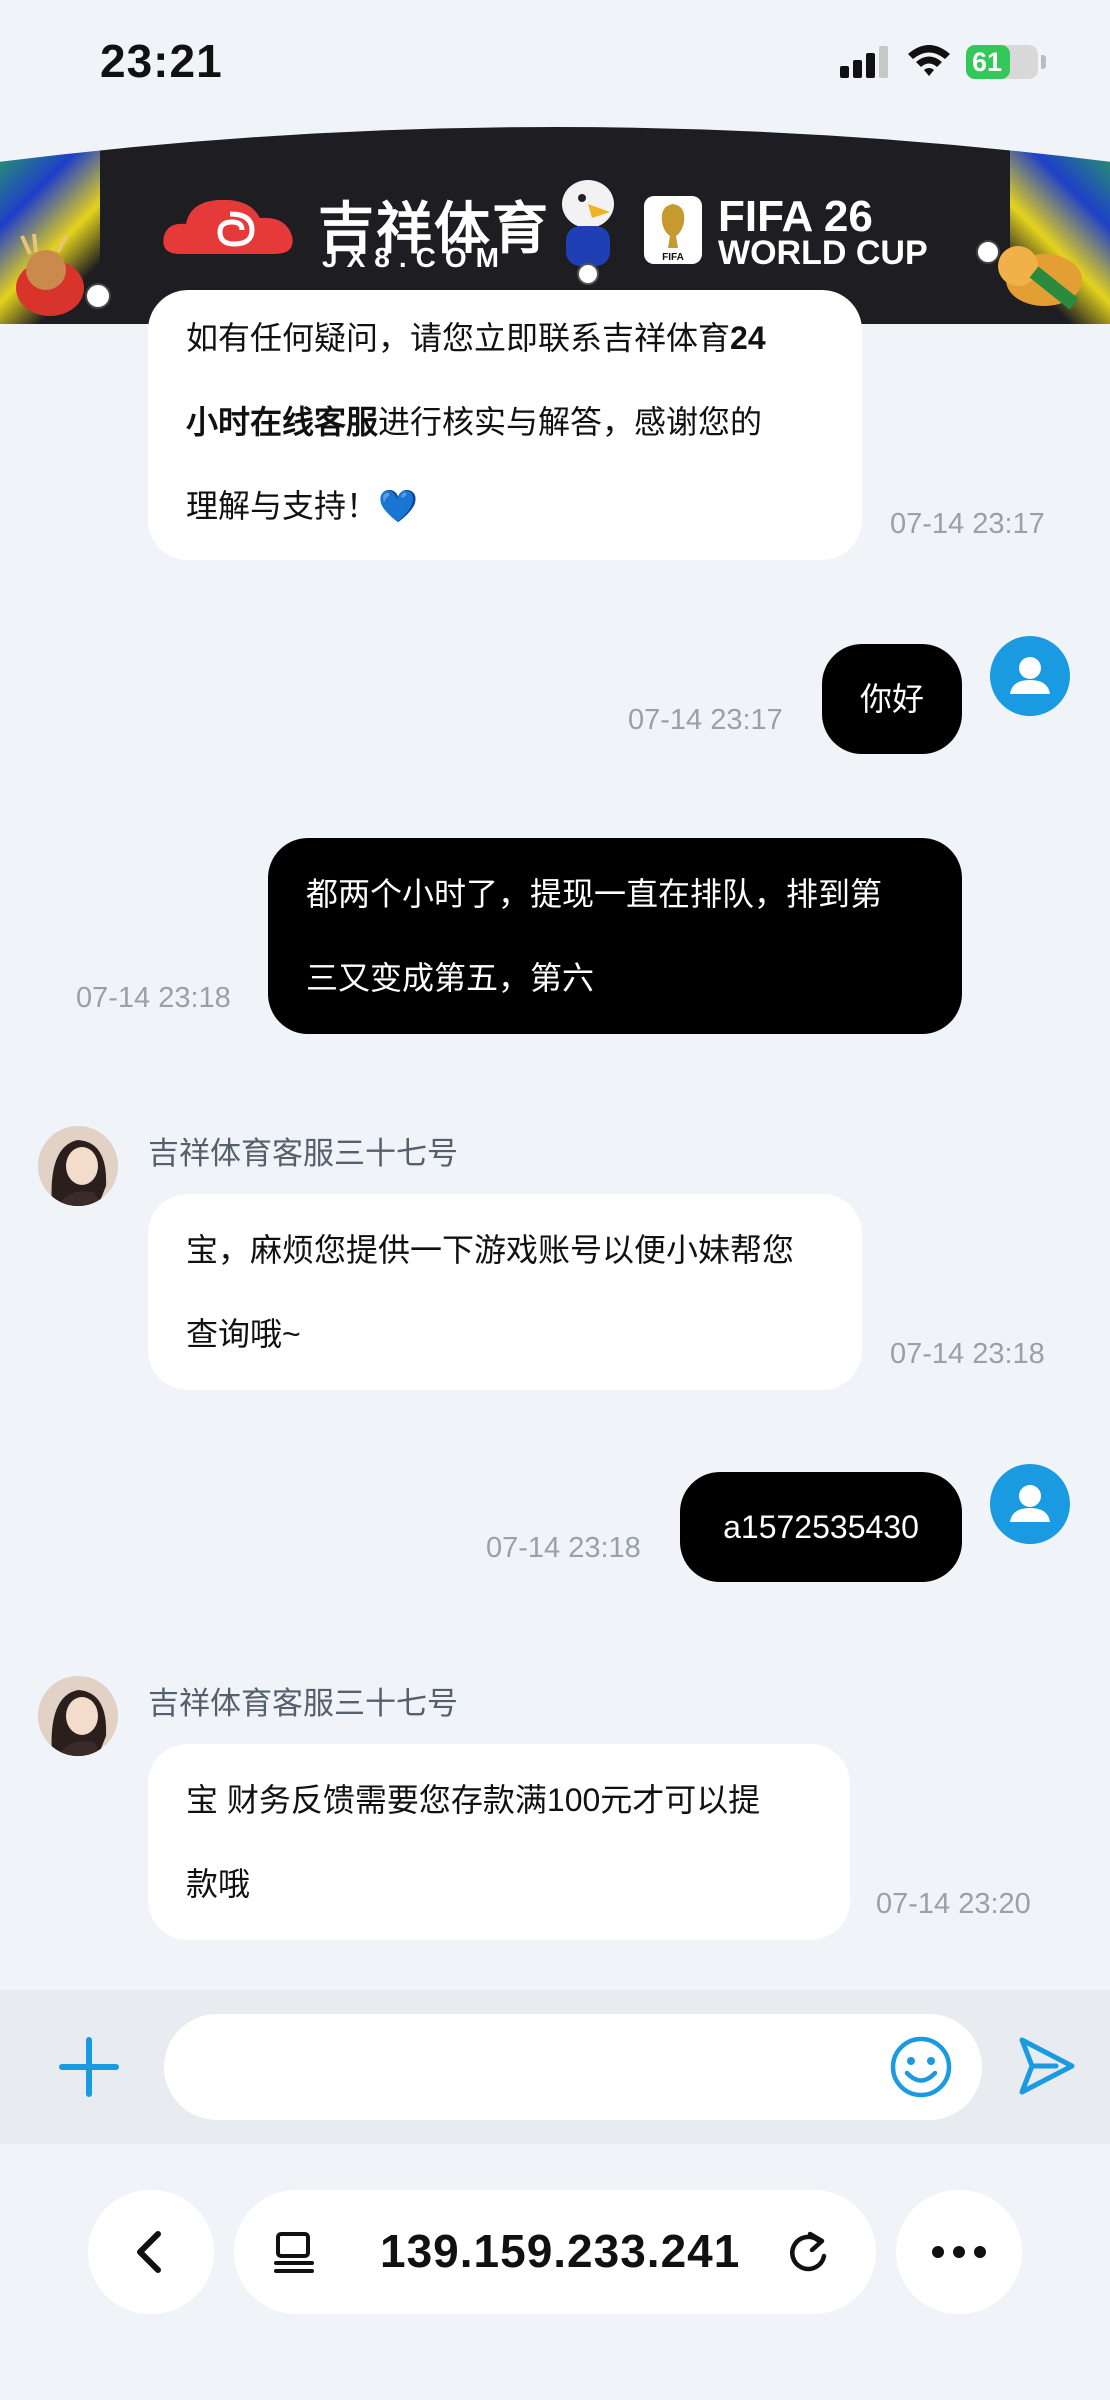  What do you see at coordinates (63, 274) in the screenshot?
I see `deer-mascot-icon` at bounding box center [63, 274].